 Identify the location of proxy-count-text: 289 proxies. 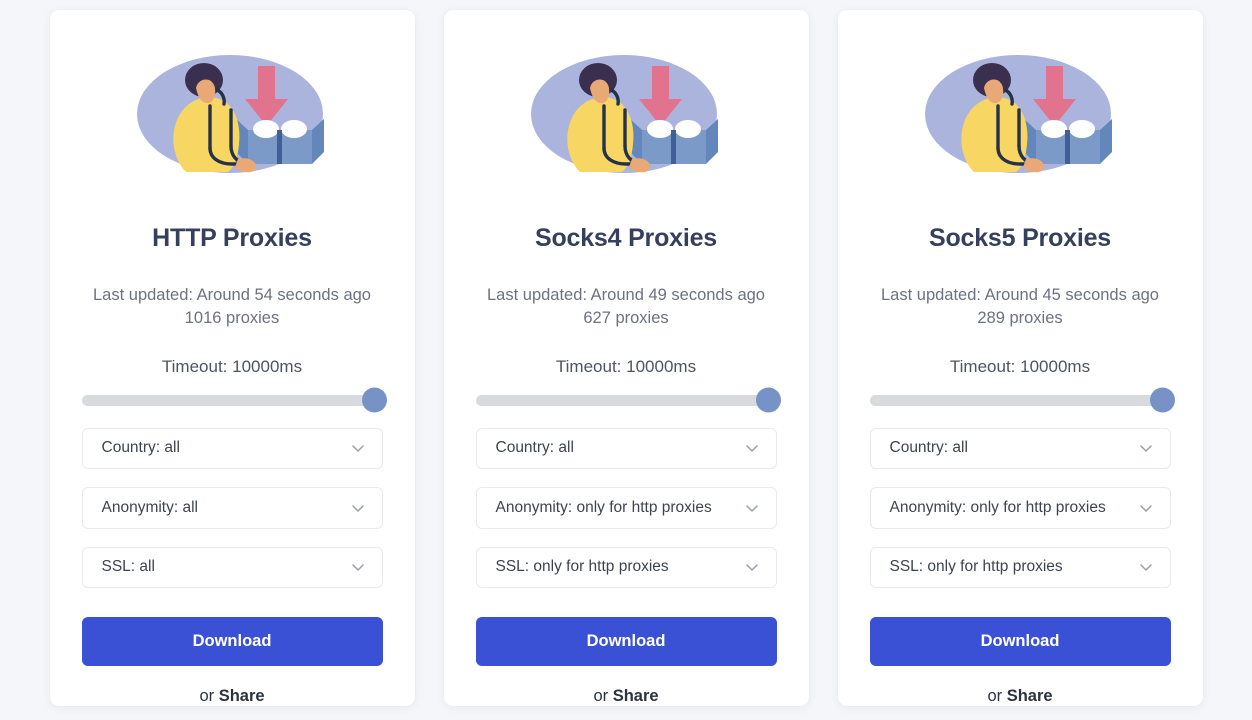
(1020, 318).